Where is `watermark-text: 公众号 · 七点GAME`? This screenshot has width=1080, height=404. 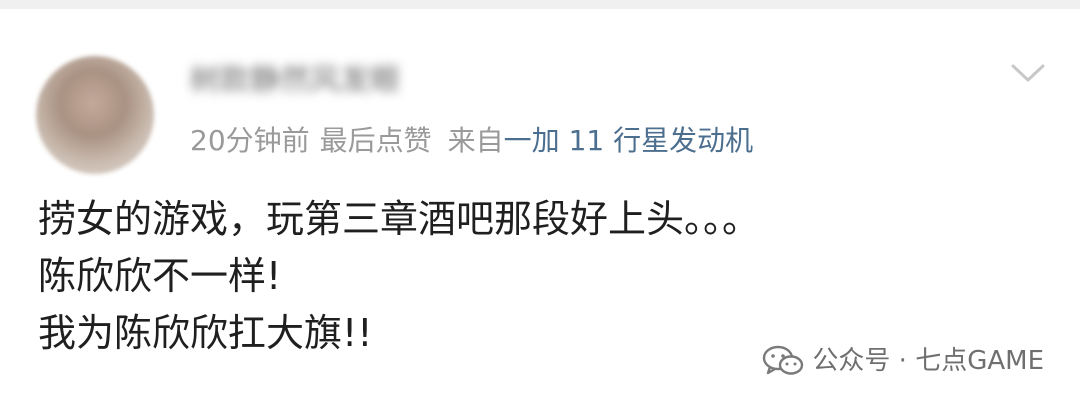
watermark-text: 公众号 · 七点GAME is located at coordinates (928, 361).